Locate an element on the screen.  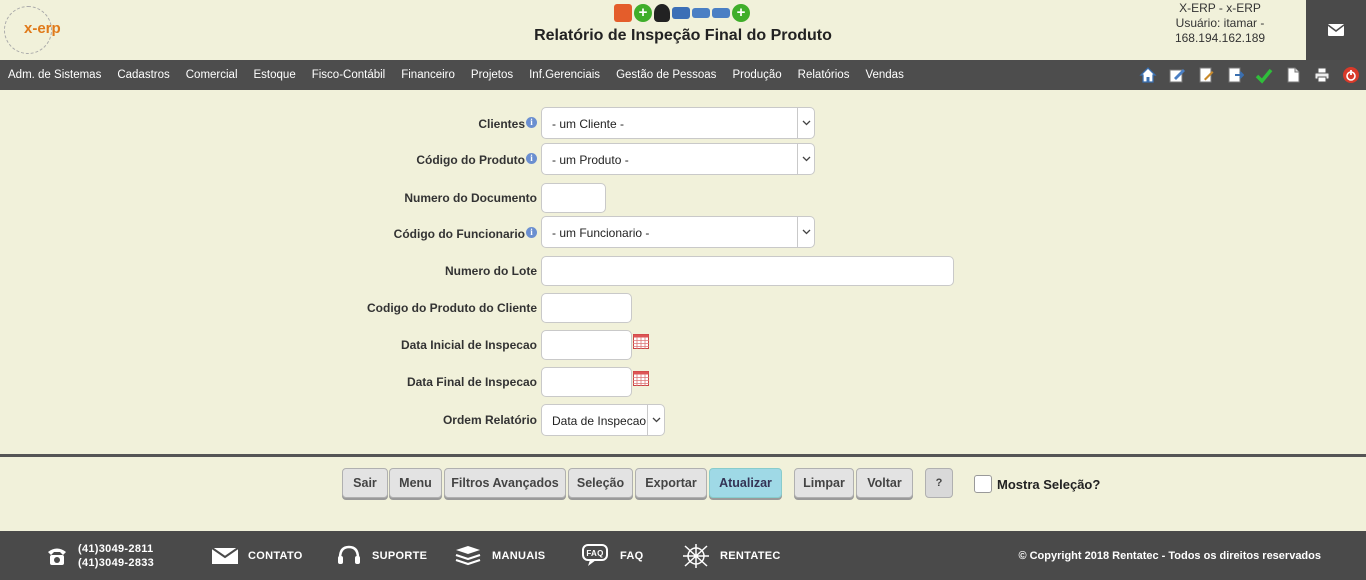
card-icon is located at coordinates (701, 13).